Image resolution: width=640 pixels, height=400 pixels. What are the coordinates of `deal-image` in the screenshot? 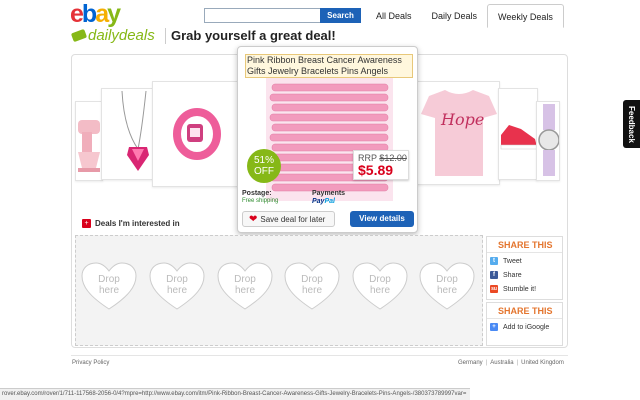 It's located at (329, 139).